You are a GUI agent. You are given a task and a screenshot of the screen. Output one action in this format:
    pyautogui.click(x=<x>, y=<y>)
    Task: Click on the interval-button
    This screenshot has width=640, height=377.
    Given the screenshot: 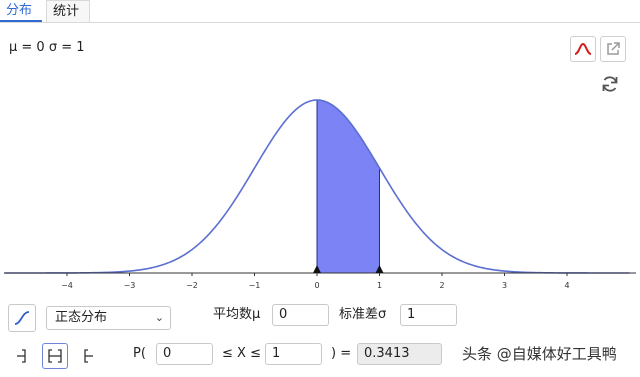 What is the action you would take?
    pyautogui.click(x=55, y=356)
    